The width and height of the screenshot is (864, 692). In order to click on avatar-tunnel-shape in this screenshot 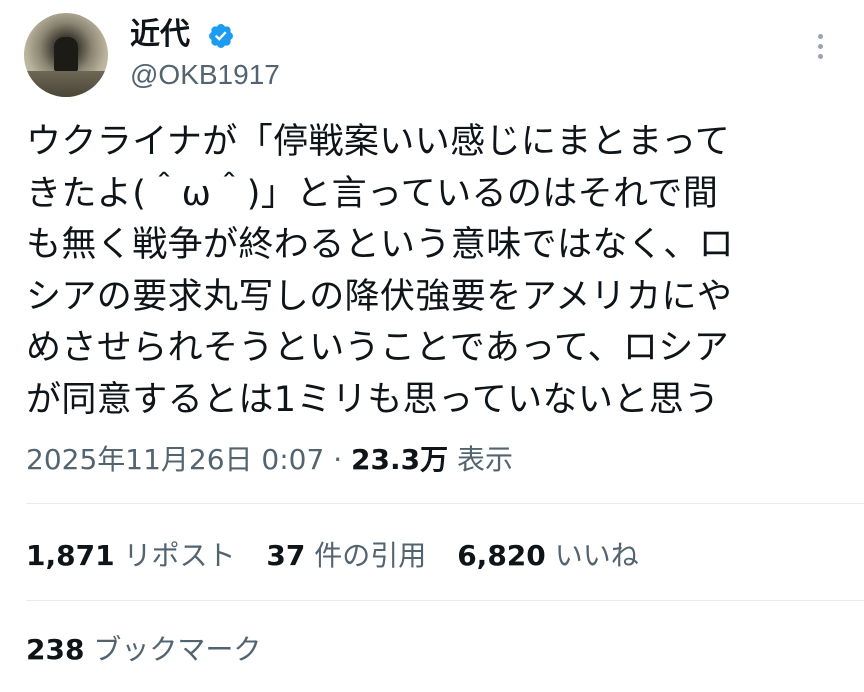, I will do `click(66, 54)`.